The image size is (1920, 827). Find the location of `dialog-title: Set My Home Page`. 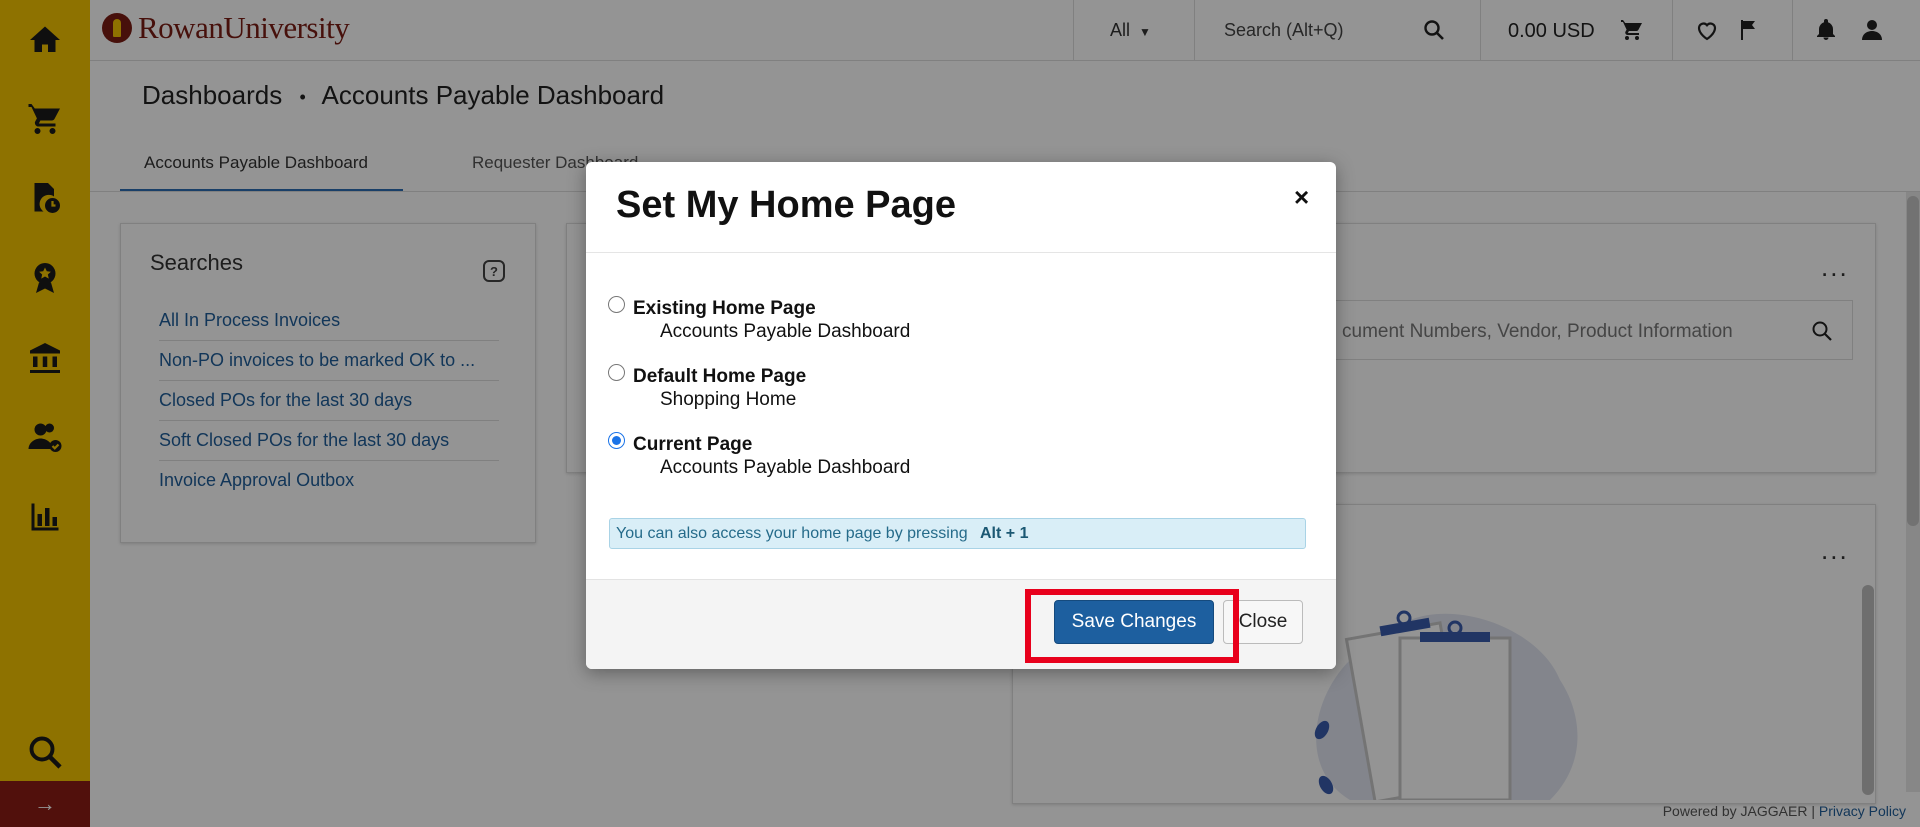

dialog-title: Set My Home Page is located at coordinates (786, 205).